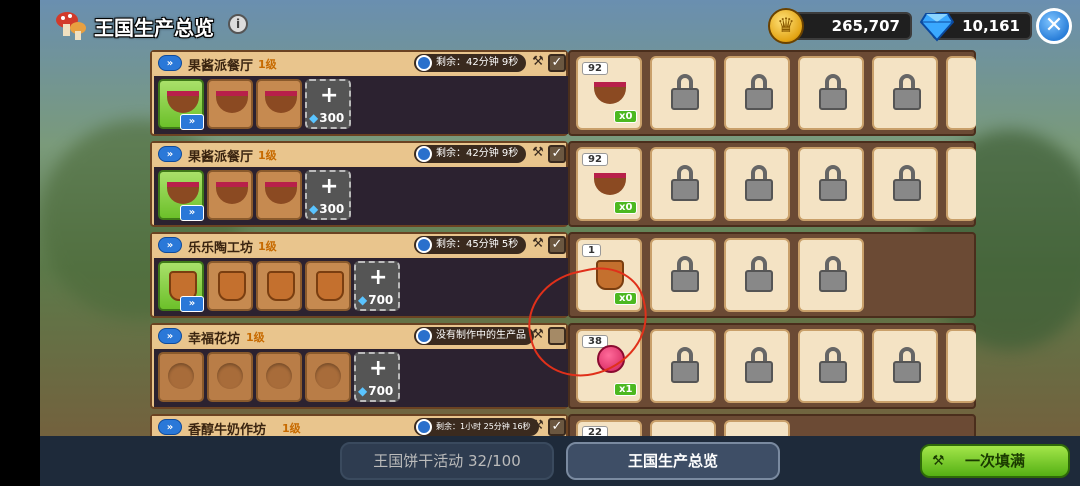  I want to click on close-button: ✕, so click(1054, 26).